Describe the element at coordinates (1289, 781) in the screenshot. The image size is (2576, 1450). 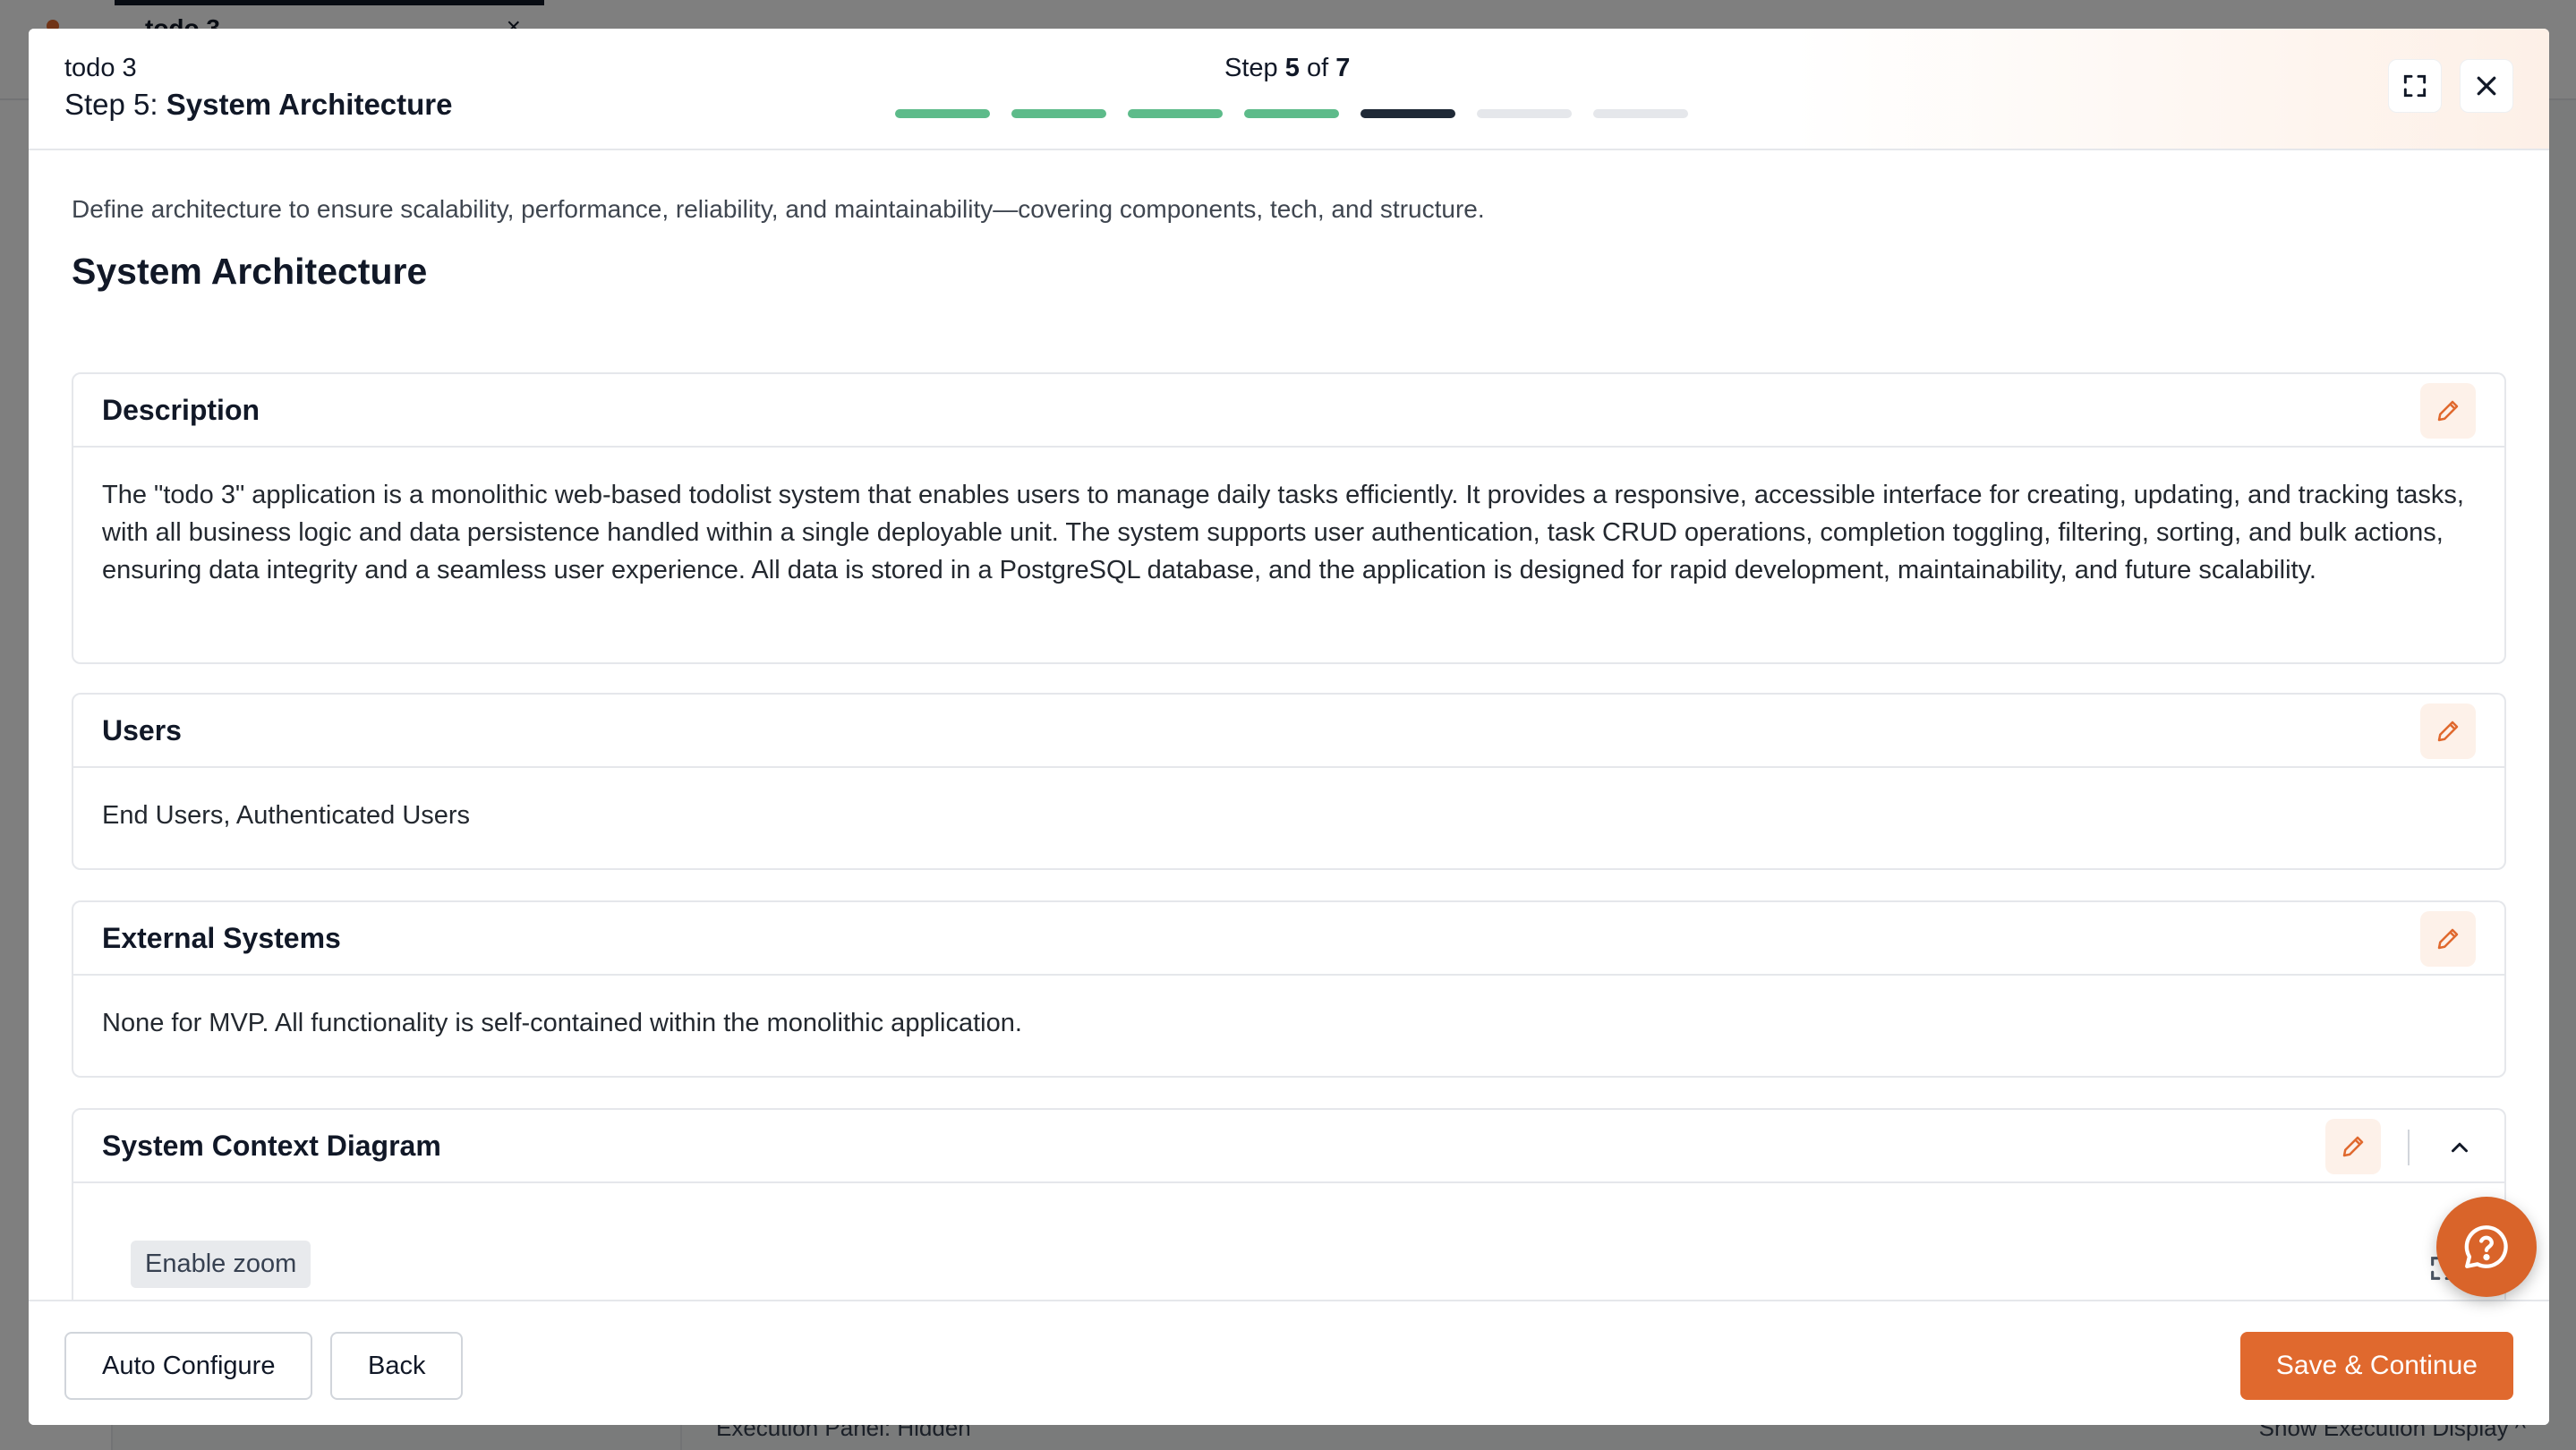
I see `users-card: Users End Users, Authenticated Users` at that location.